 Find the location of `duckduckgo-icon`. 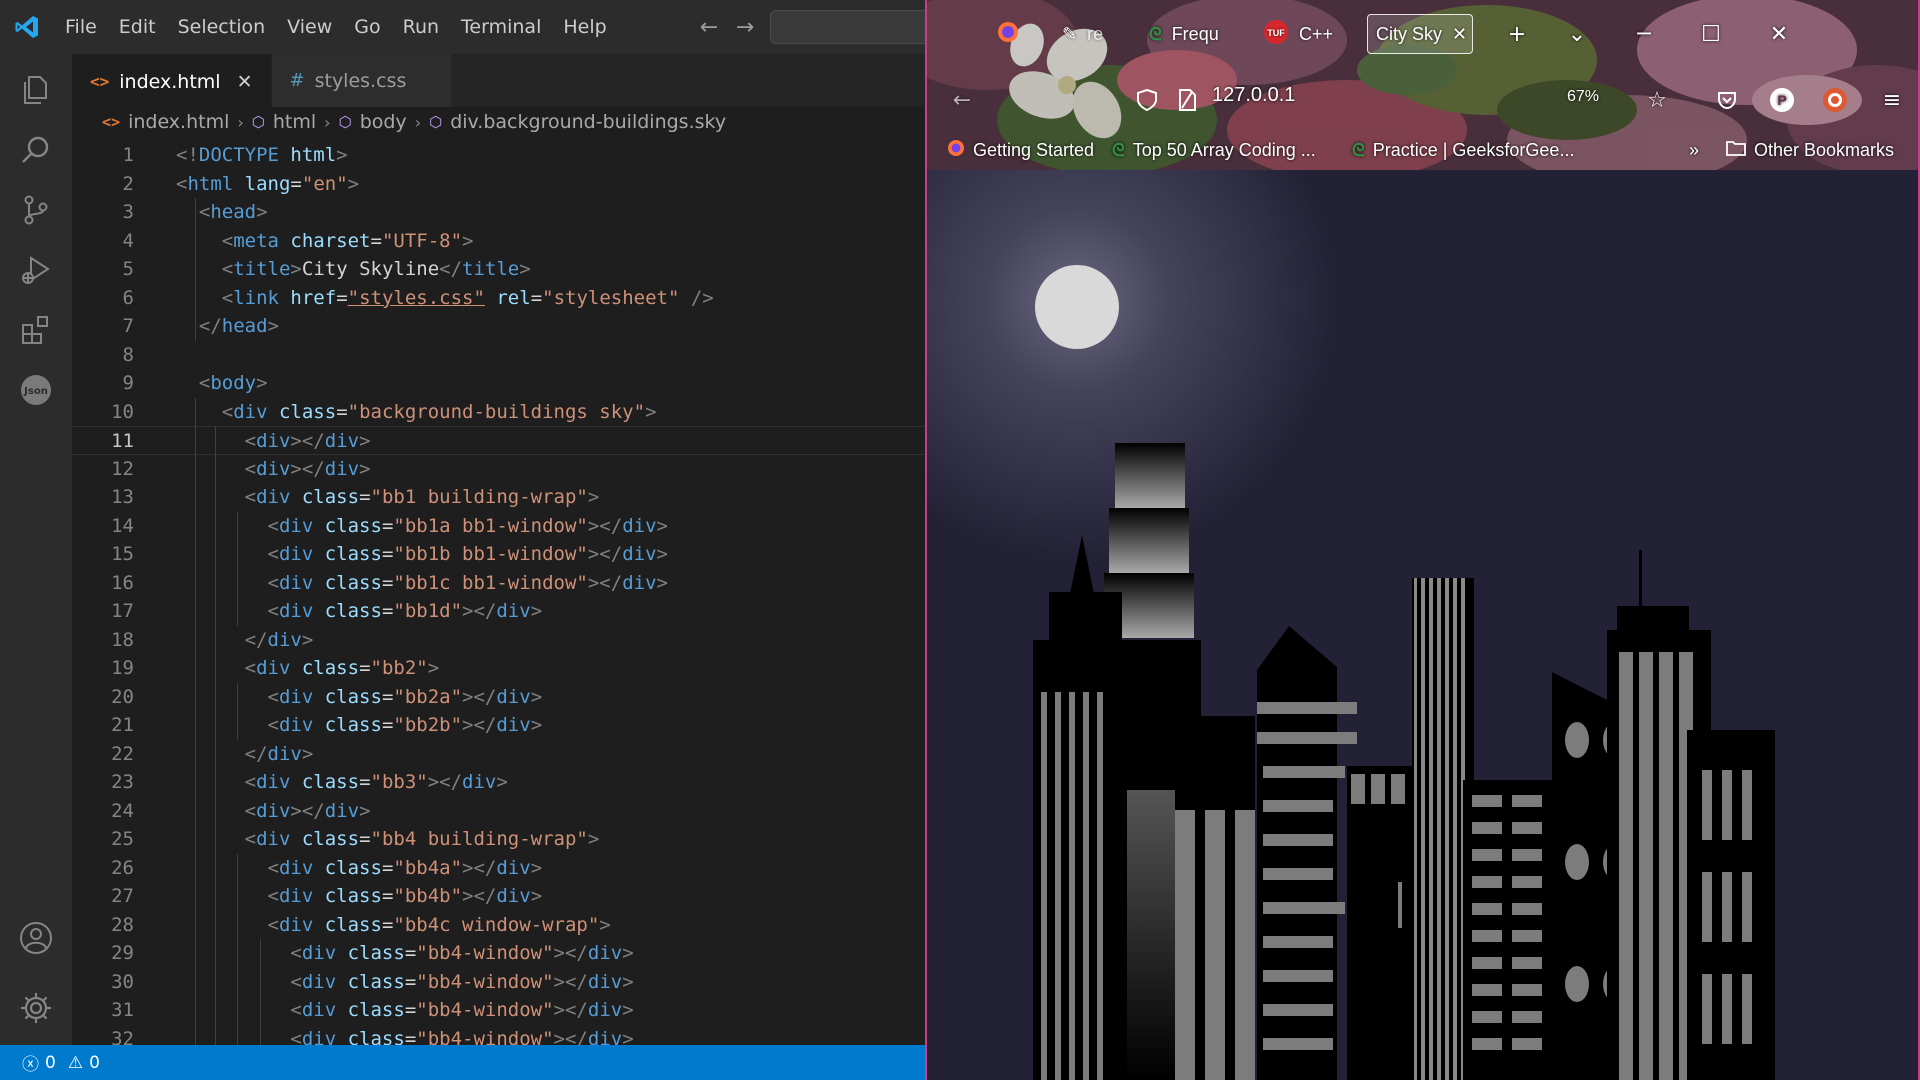

duckduckgo-icon is located at coordinates (1835, 100).